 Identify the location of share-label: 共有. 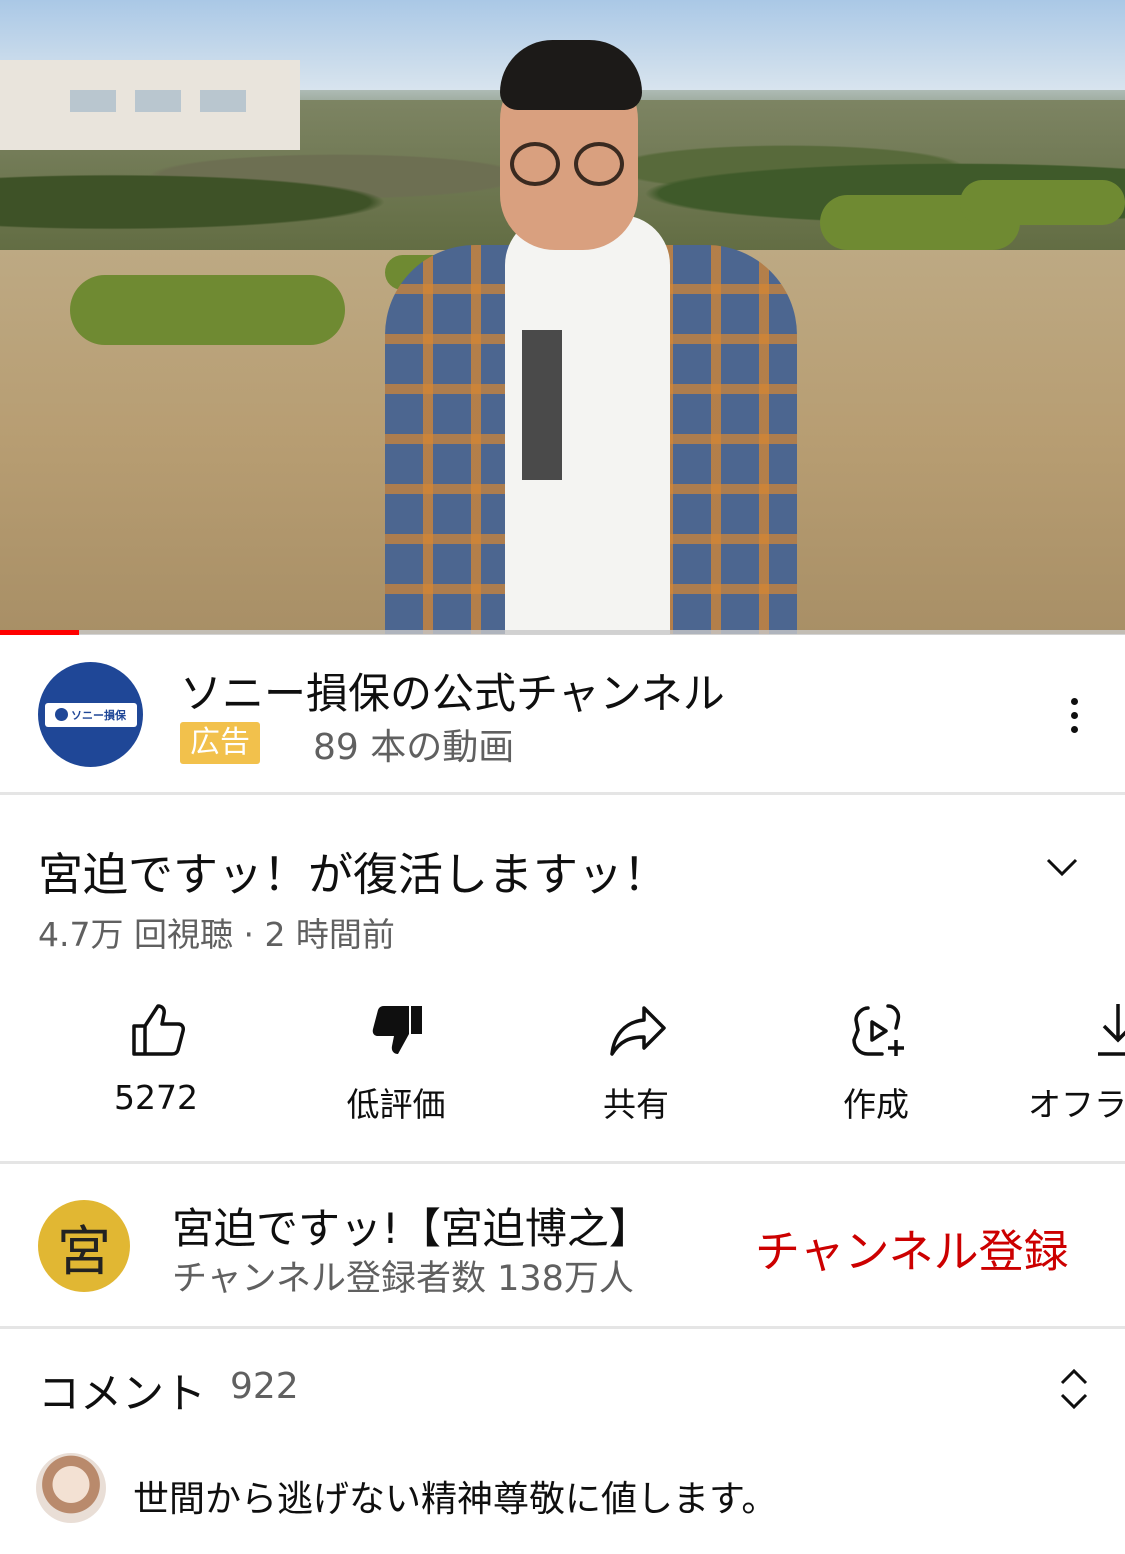
(636, 1104).